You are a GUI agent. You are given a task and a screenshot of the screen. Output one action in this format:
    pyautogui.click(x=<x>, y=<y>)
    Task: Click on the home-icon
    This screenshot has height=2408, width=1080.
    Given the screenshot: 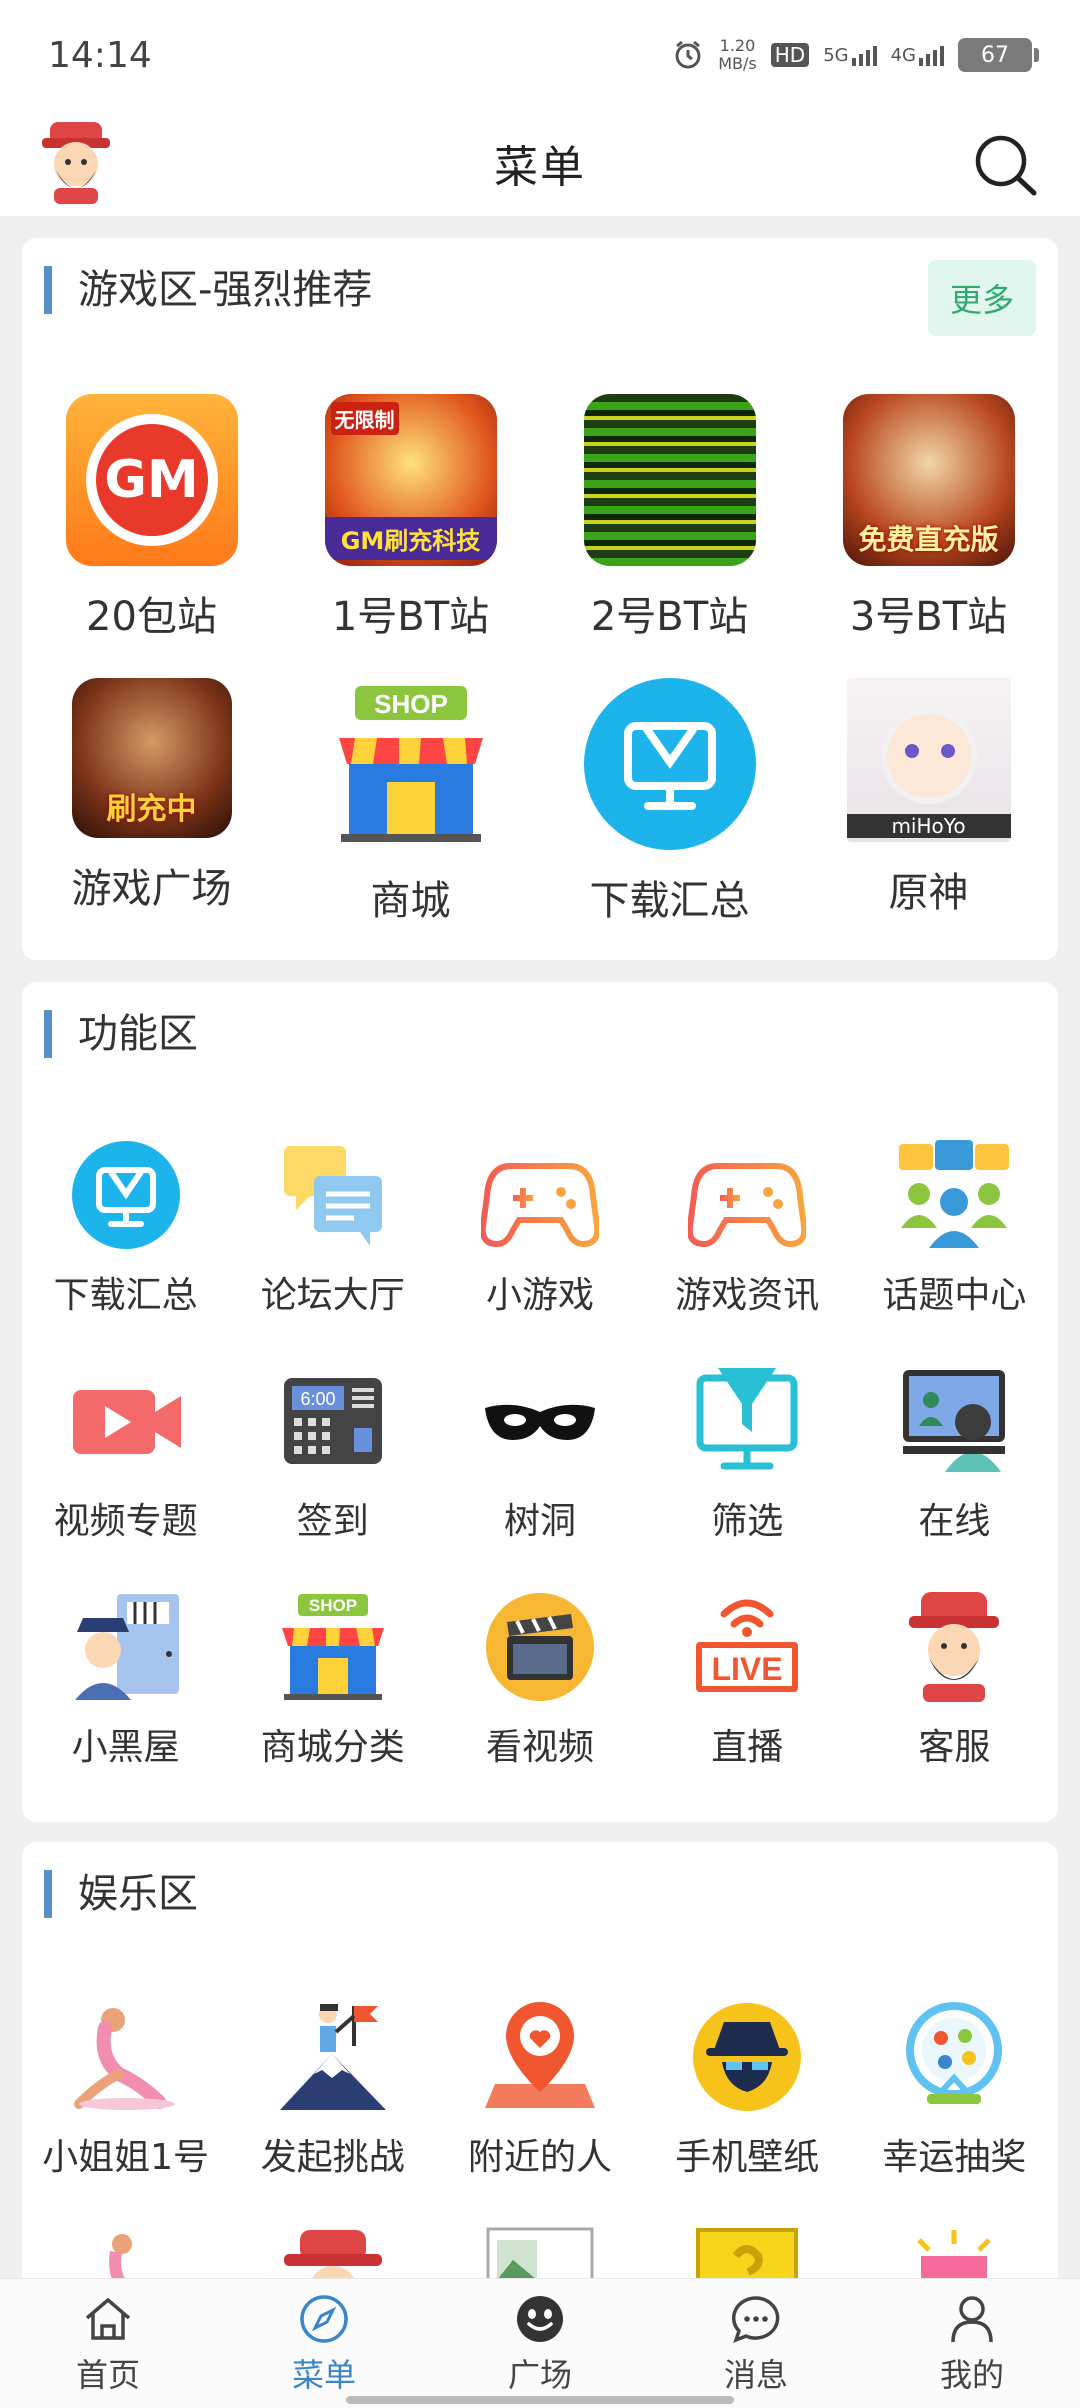 What is the action you would take?
    pyautogui.click(x=108, y=2318)
    